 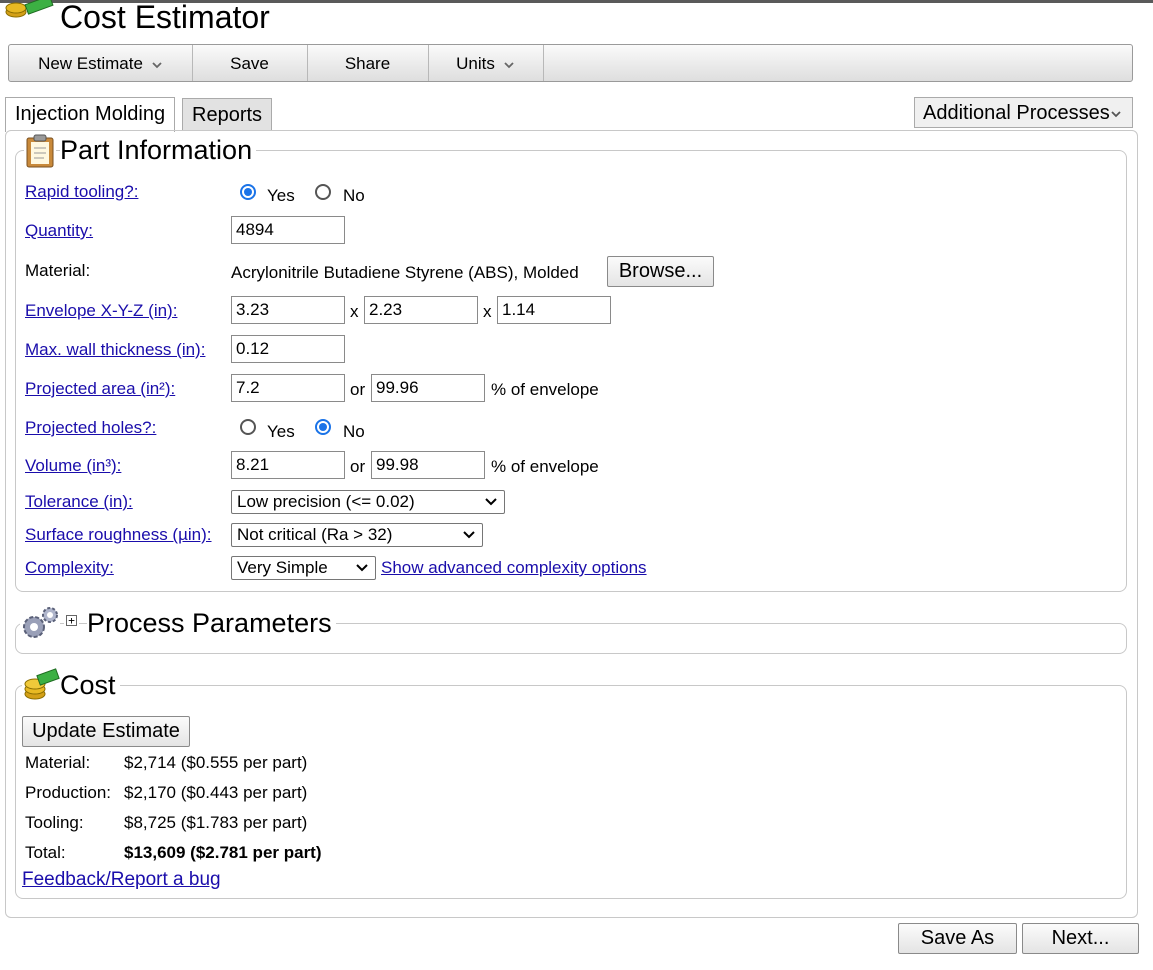 What do you see at coordinates (227, 114) in the screenshot?
I see `tab-reports: Reports` at bounding box center [227, 114].